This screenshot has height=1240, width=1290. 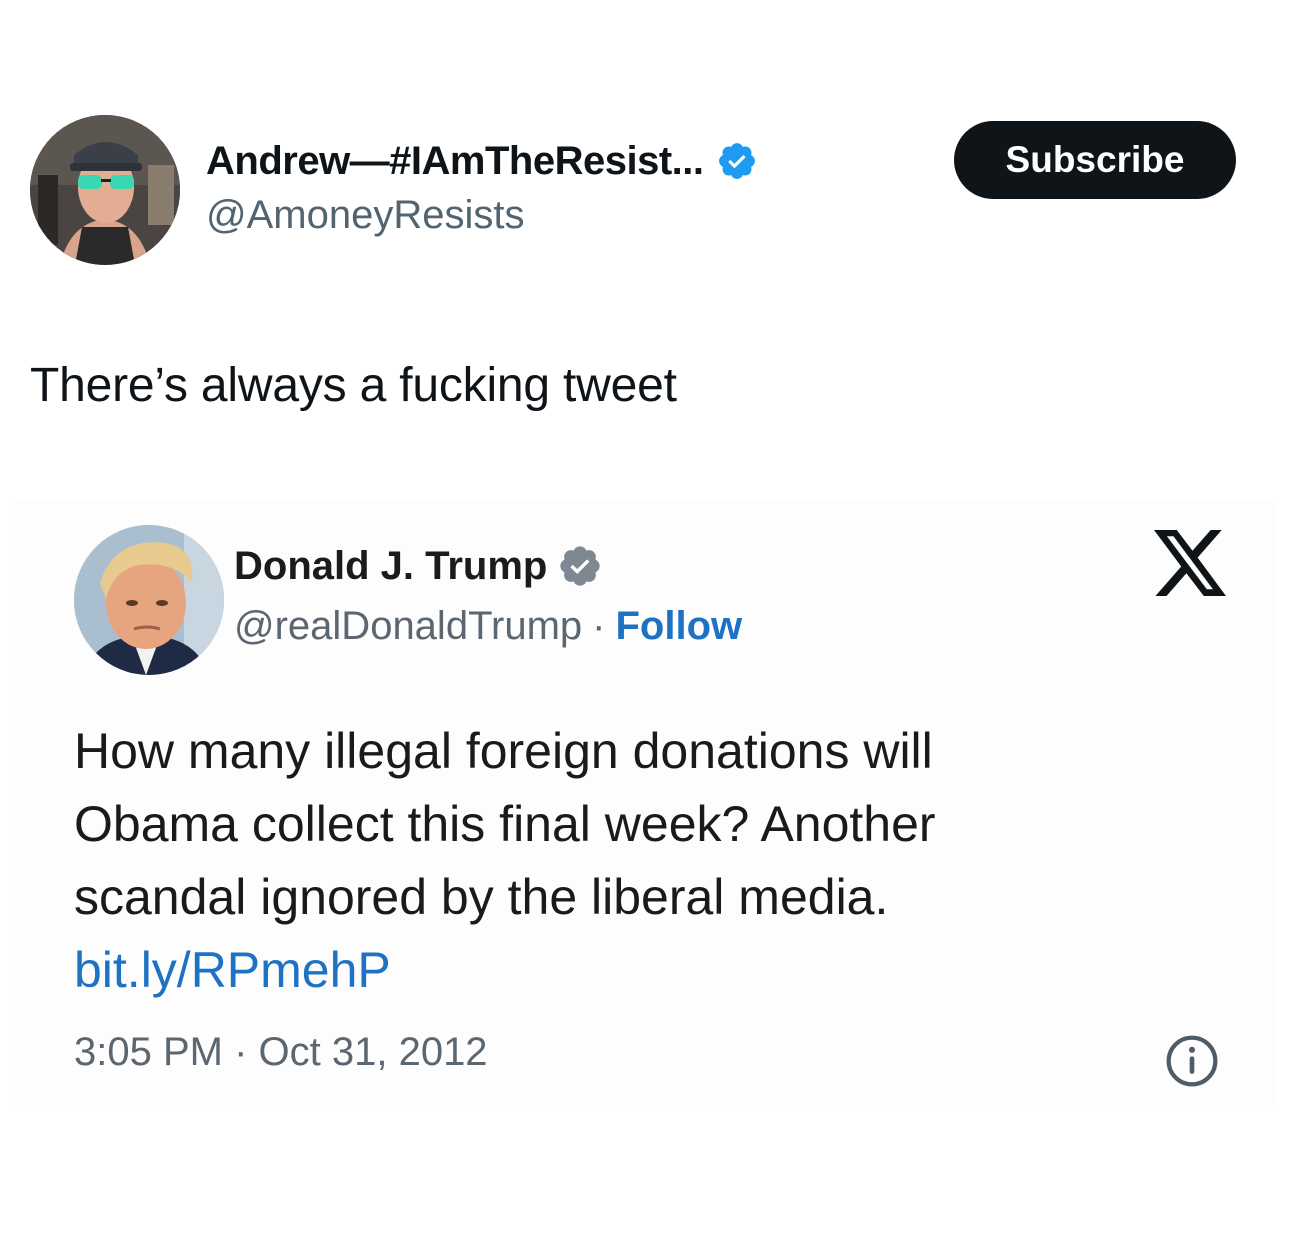 I want to click on follow-button: Follow, so click(x=678, y=626).